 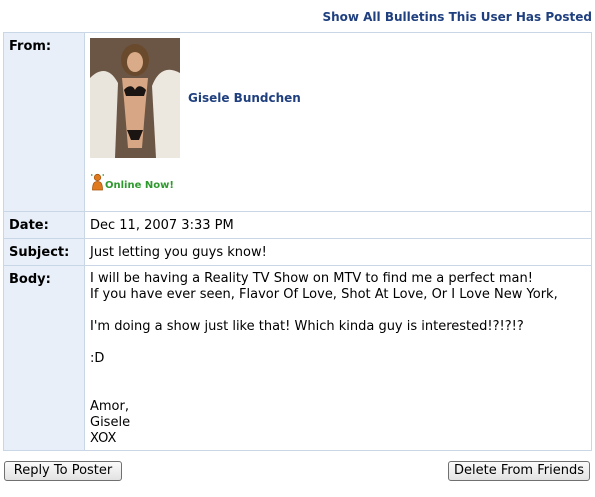 I want to click on subject-value-cell: Just letting you guys know!, so click(x=338, y=252).